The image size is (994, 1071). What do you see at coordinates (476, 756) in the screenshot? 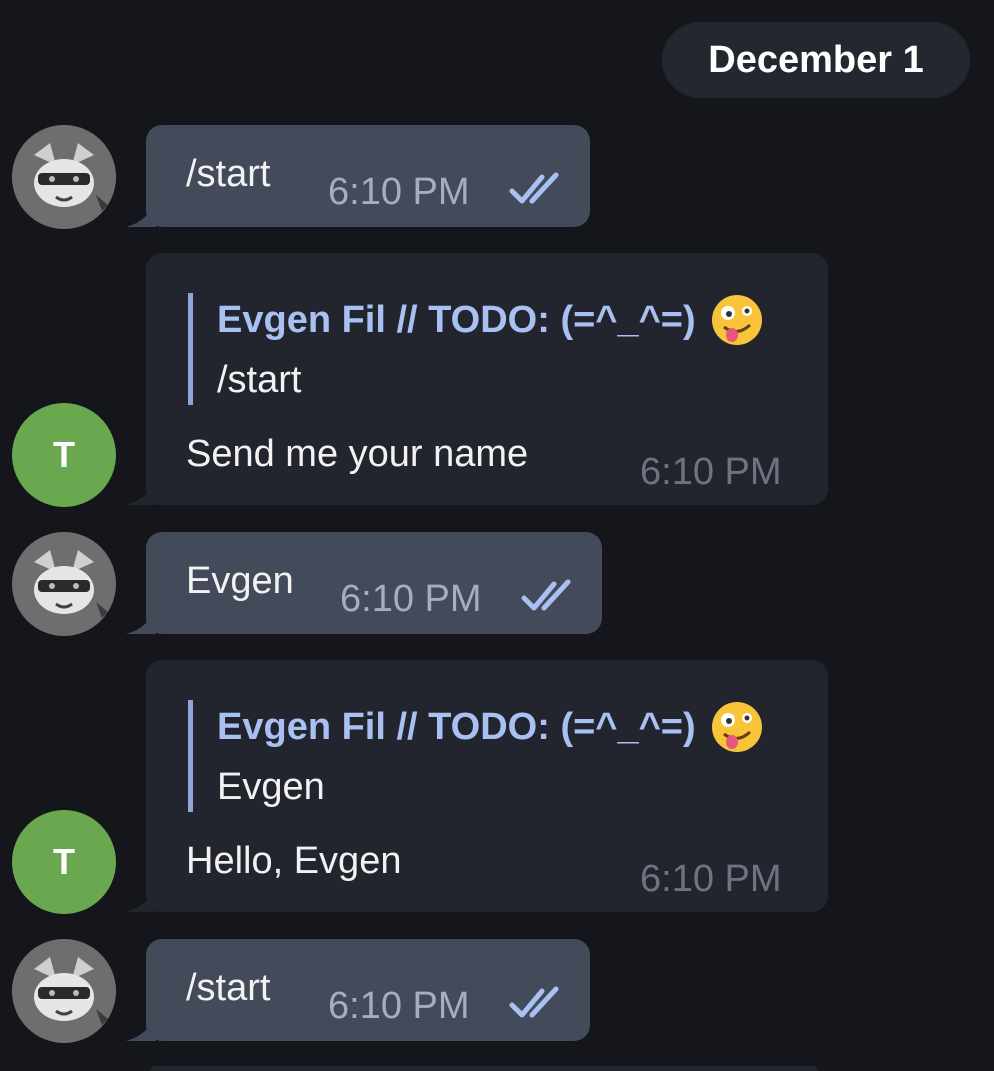
I see `reply-quote: Evgen Fil // TODO: (=^_^=) Evgen` at bounding box center [476, 756].